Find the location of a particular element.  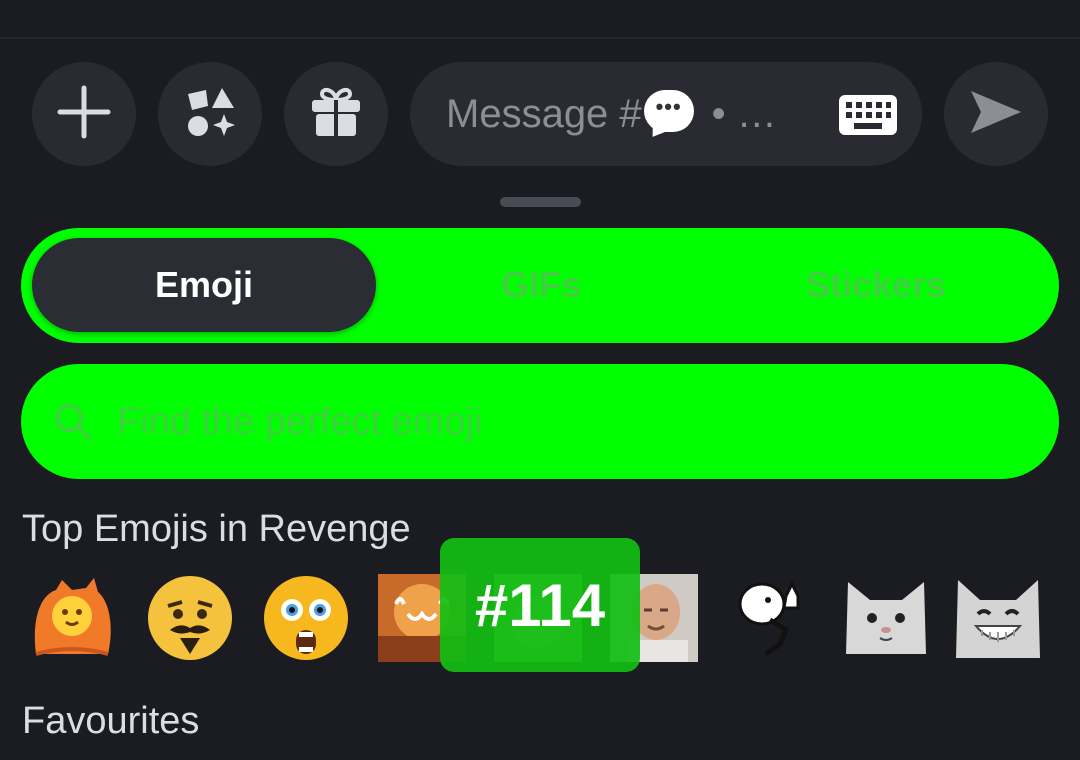

send-button is located at coordinates (996, 114).